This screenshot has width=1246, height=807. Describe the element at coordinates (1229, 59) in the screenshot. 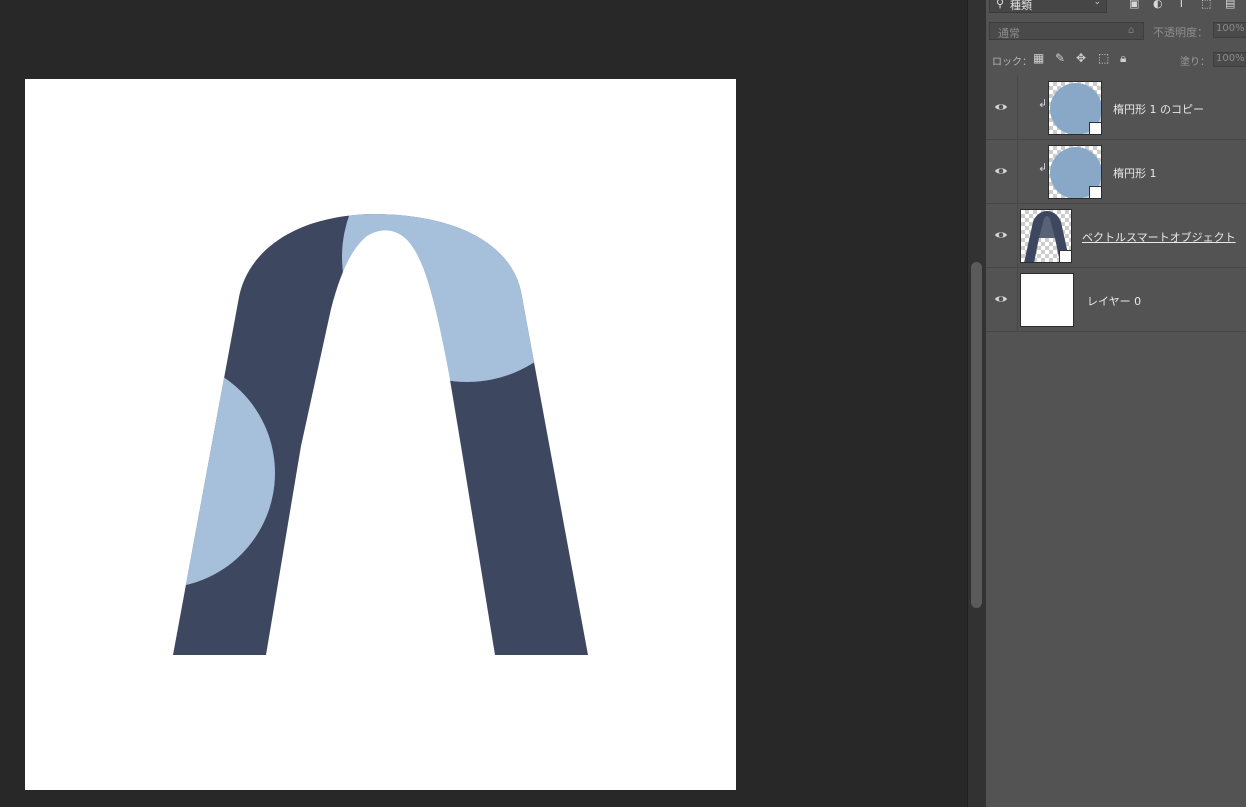

I see `fill-input: 100%` at that location.